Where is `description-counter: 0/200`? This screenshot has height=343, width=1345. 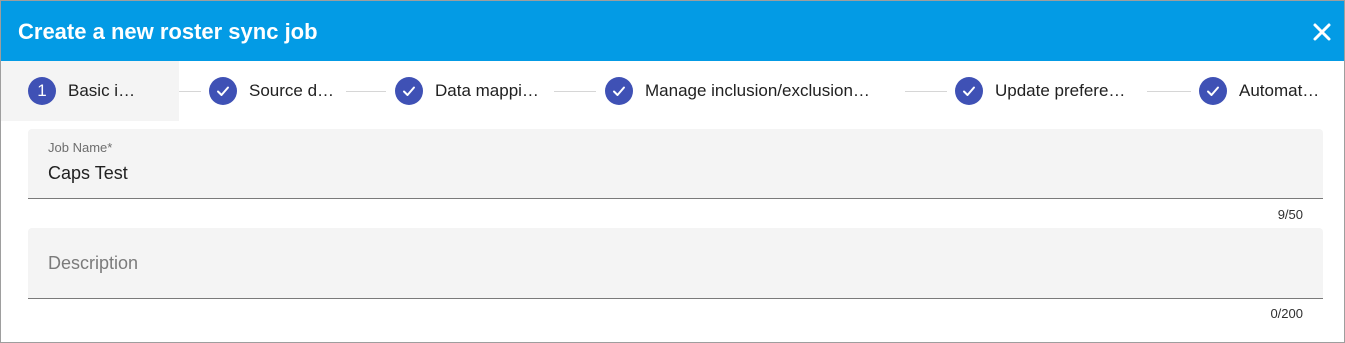 description-counter: 0/200 is located at coordinates (1286, 313).